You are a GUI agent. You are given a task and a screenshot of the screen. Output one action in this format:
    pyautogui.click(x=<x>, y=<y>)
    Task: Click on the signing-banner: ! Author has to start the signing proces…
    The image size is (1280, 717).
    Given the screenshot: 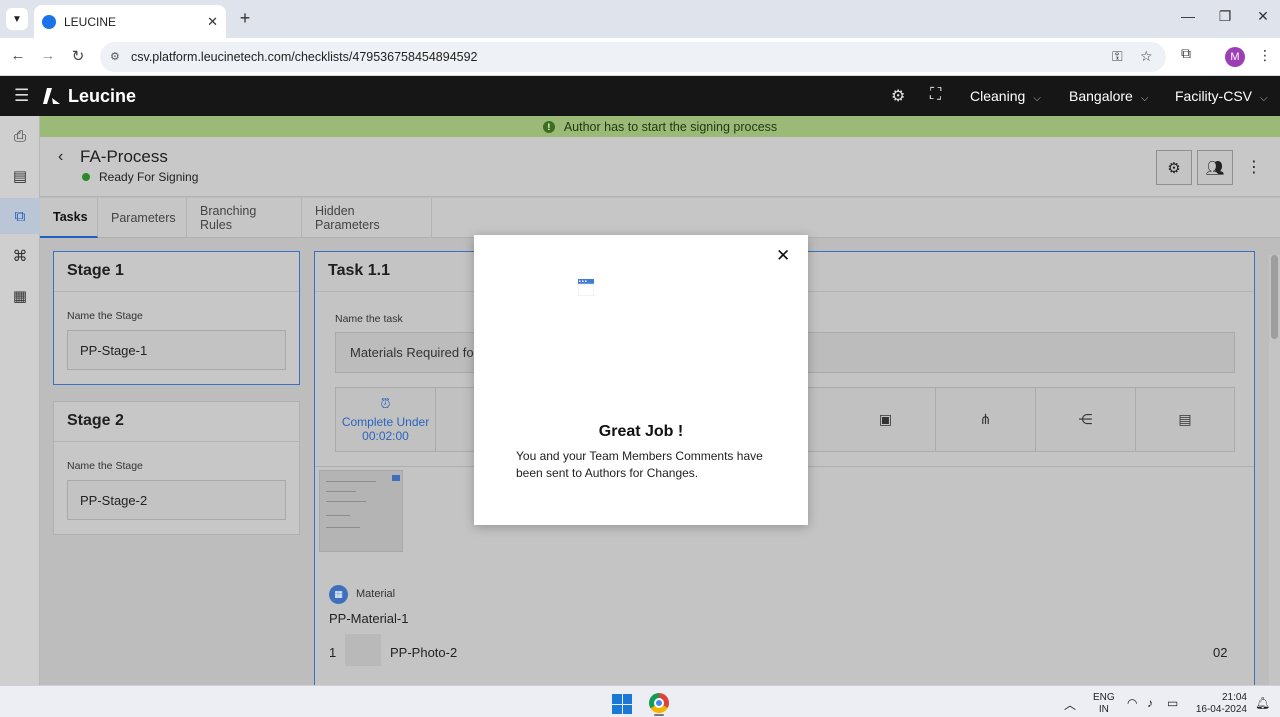 What is the action you would take?
    pyautogui.click(x=660, y=126)
    